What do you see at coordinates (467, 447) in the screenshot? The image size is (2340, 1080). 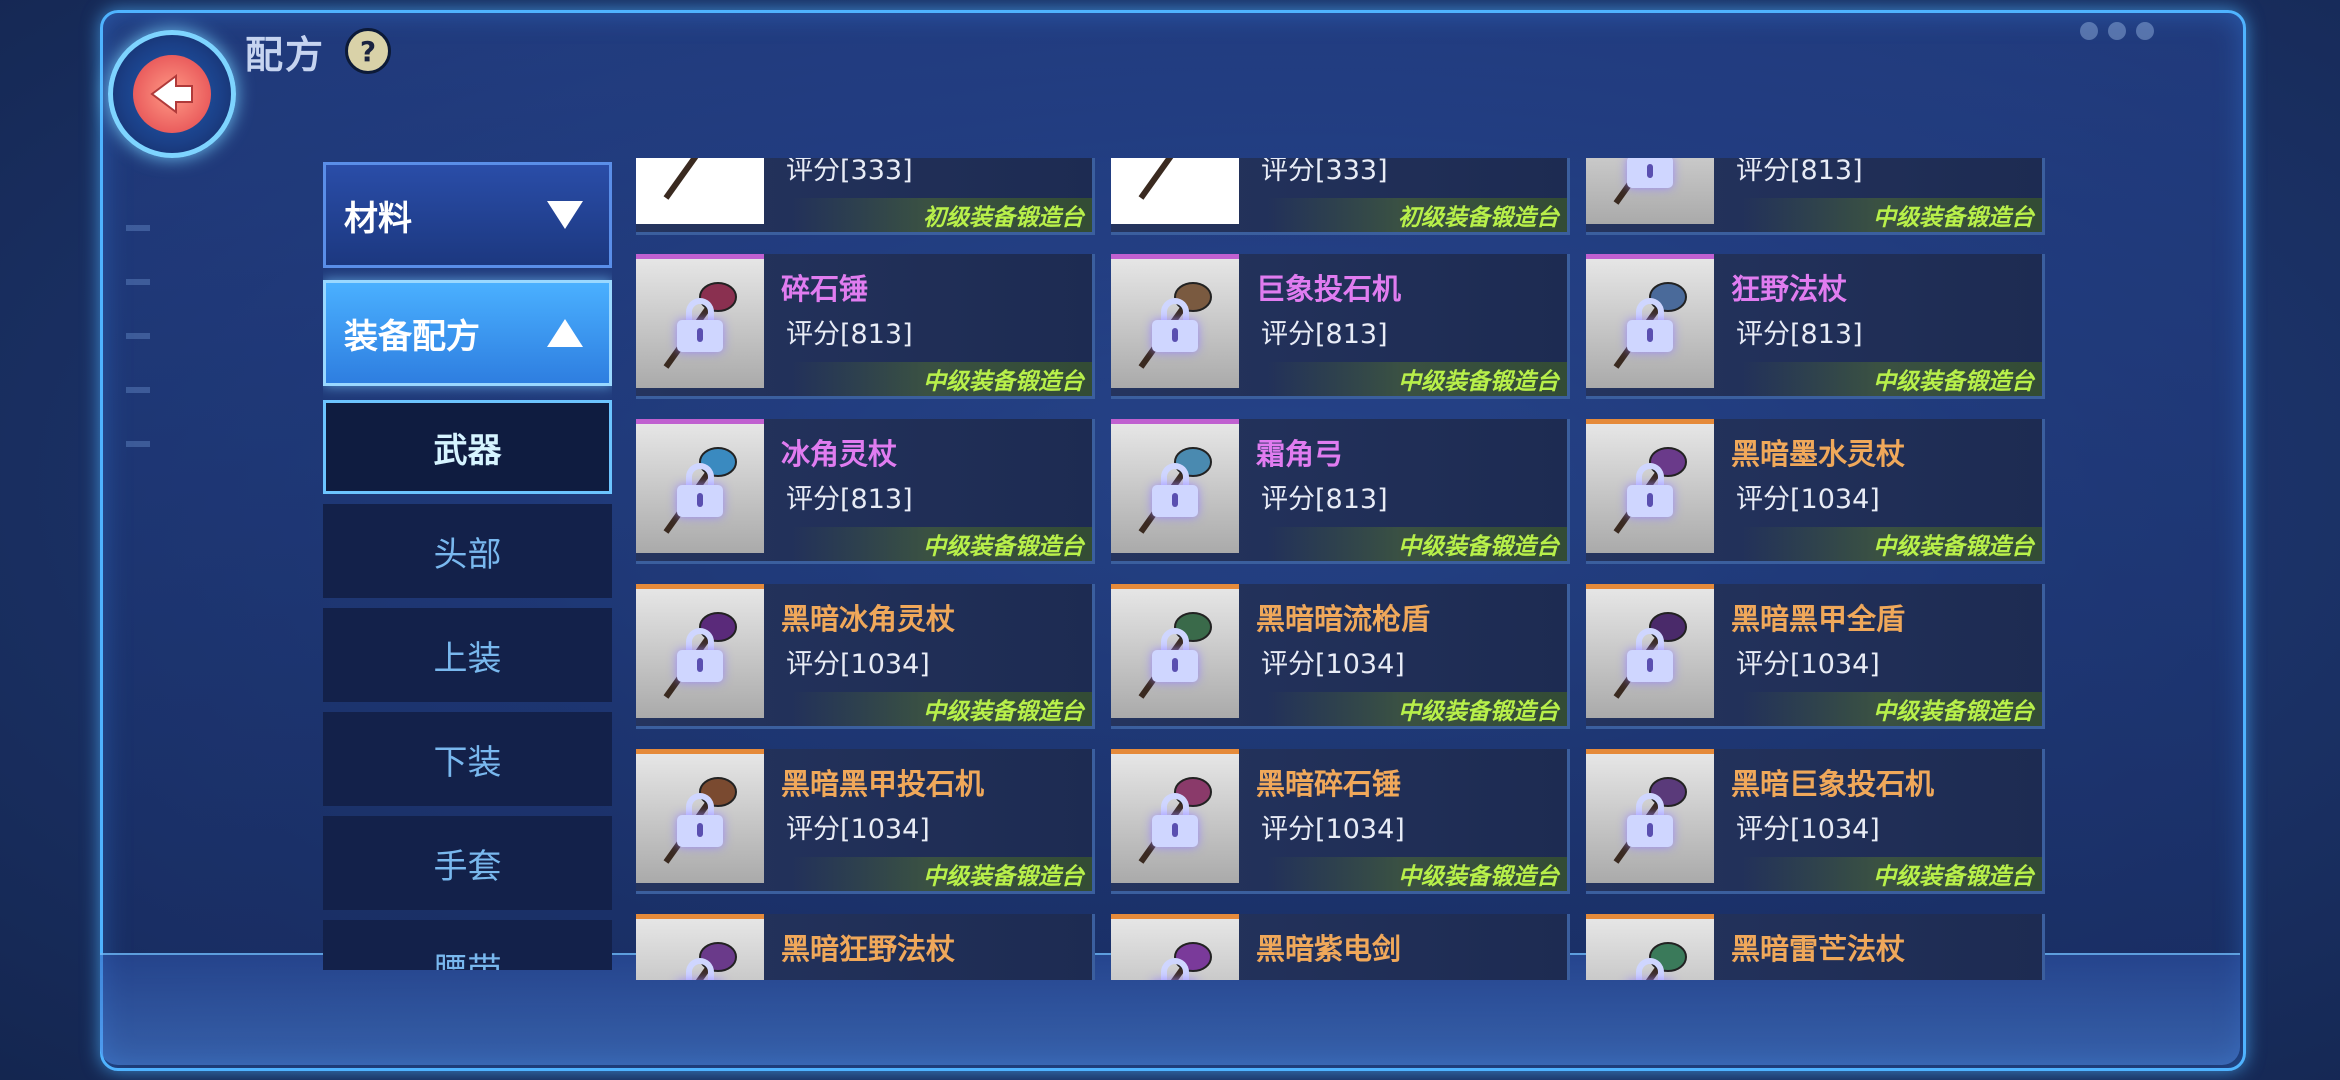 I see `subcategory-weapon: 武器` at bounding box center [467, 447].